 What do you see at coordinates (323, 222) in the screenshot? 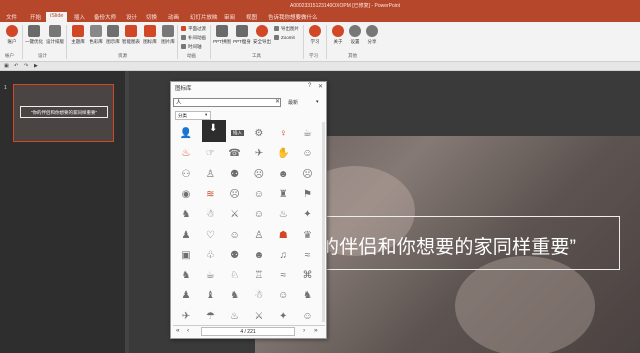
I see `icon-grid-scrollbar` at bounding box center [323, 222].